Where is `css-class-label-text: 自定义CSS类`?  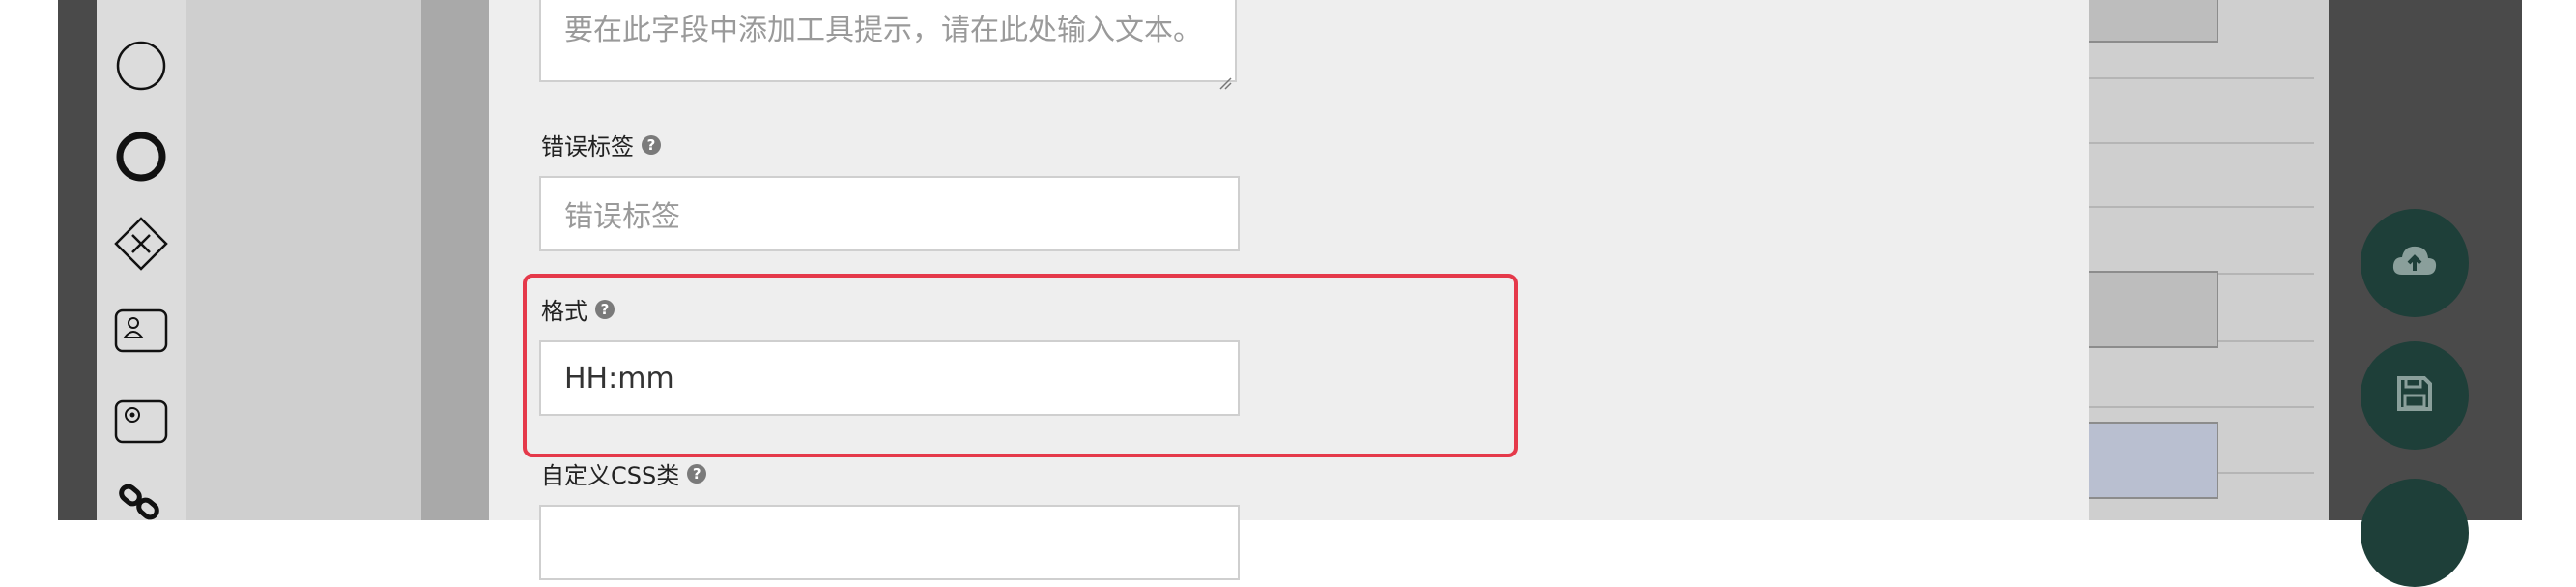
css-class-label-text: 自定义CSS类 is located at coordinates (611, 475).